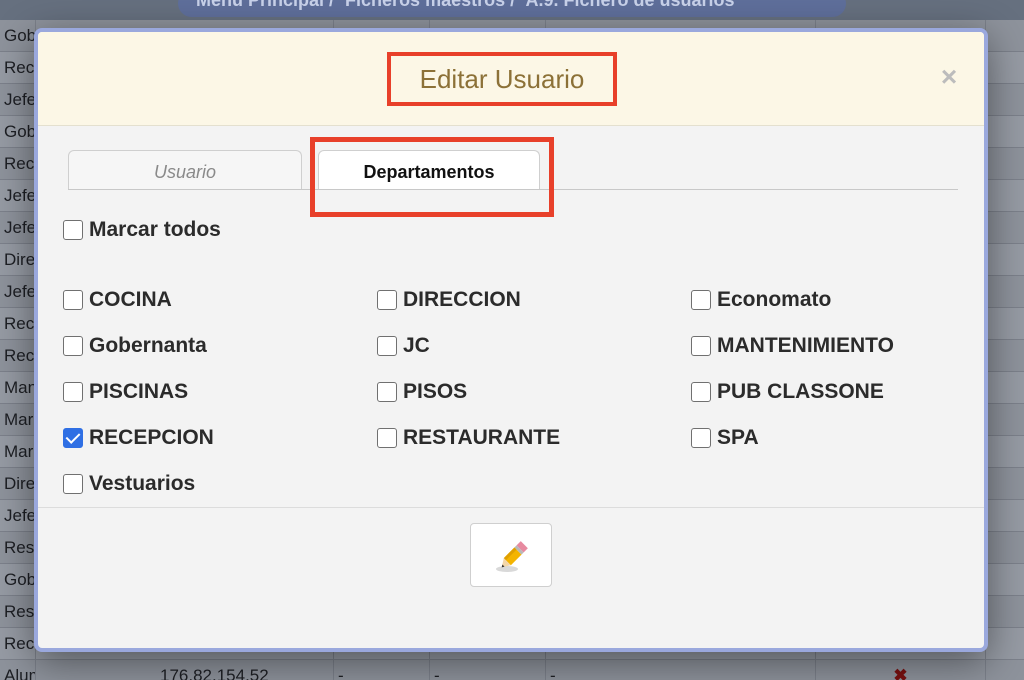 The image size is (1024, 680). What do you see at coordinates (151, 437) in the screenshot?
I see `department-label: RECEPCION` at bounding box center [151, 437].